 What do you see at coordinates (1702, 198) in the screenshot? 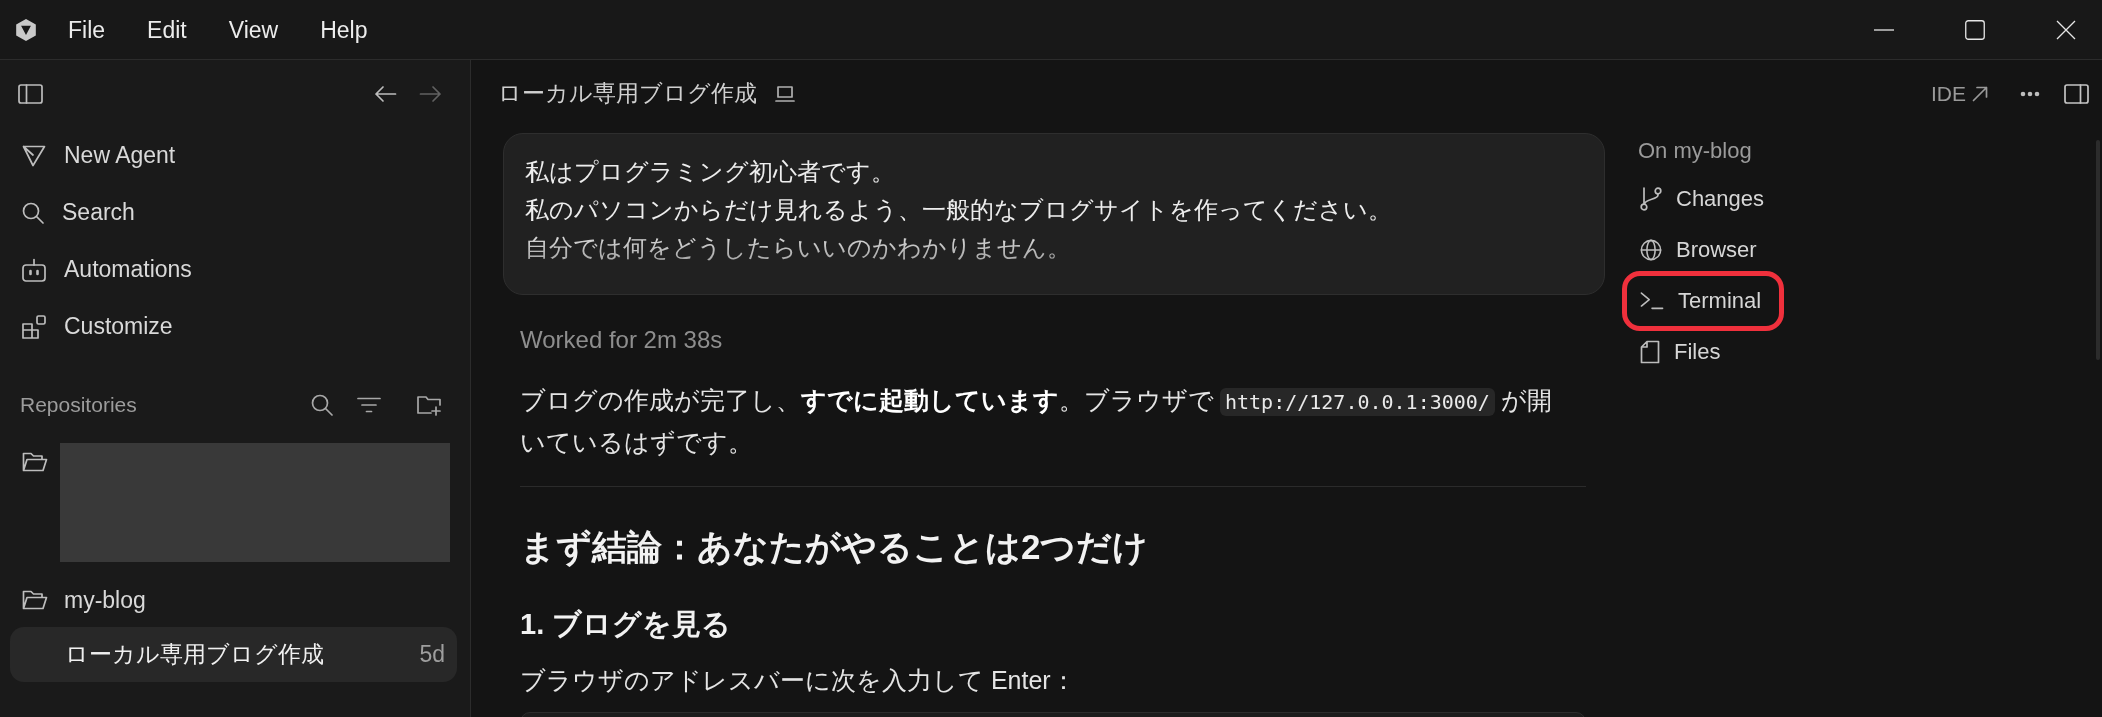
I see `panel-item: Changes` at bounding box center [1702, 198].